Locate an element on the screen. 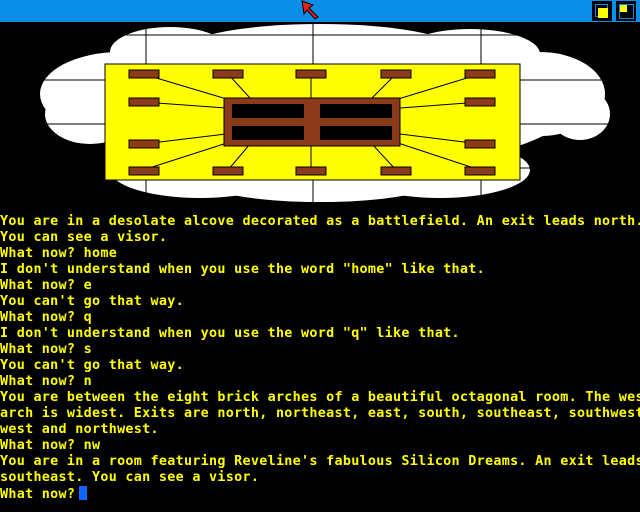  transcript-line: What now? nw is located at coordinates (50, 445).